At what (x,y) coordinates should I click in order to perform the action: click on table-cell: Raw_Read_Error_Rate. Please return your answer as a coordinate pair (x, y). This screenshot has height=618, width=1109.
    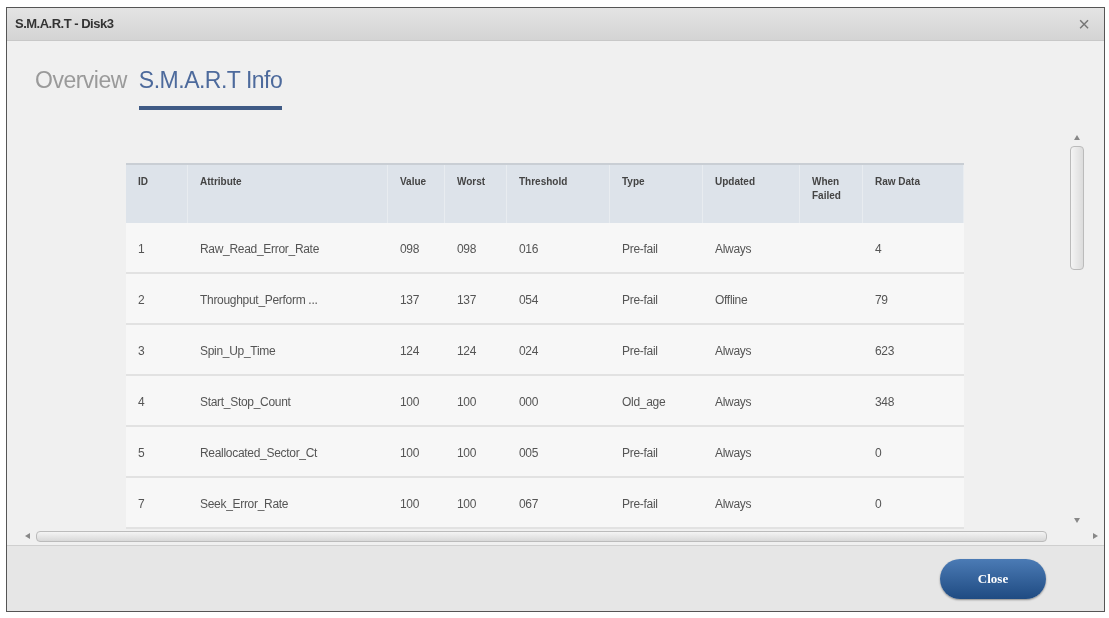
    Looking at the image, I should click on (260, 248).